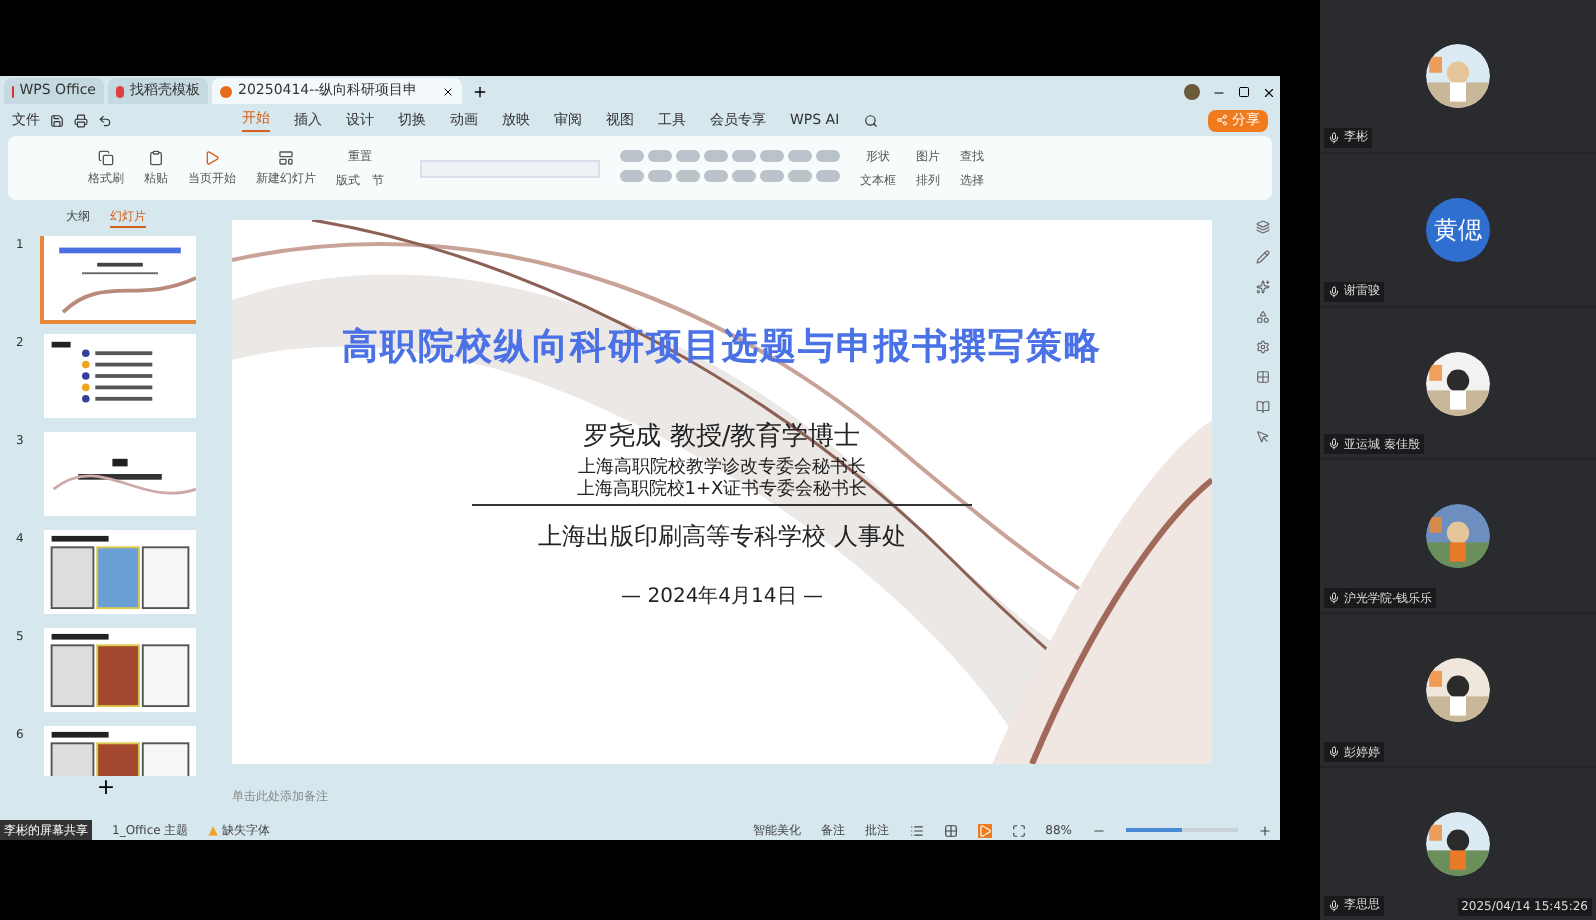 The width and height of the screenshot is (1596, 920). What do you see at coordinates (1192, 92) in the screenshot?
I see `avatar-icon` at bounding box center [1192, 92].